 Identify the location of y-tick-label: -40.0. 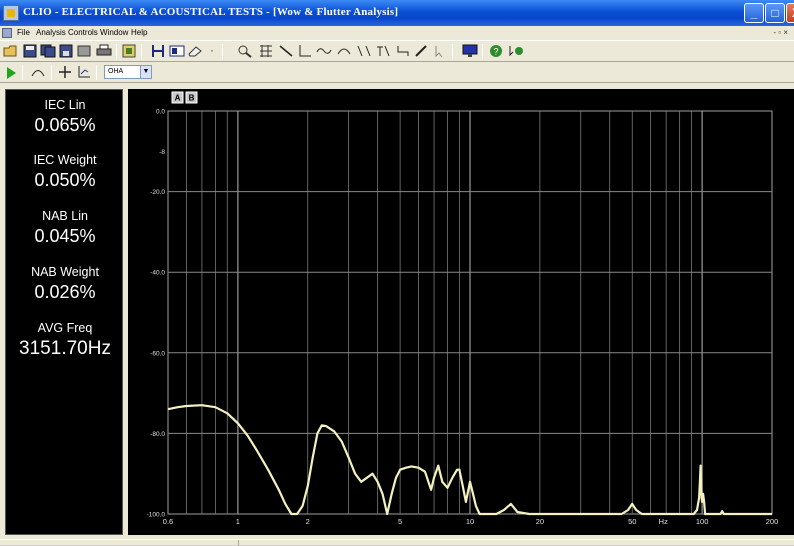
(157, 273).